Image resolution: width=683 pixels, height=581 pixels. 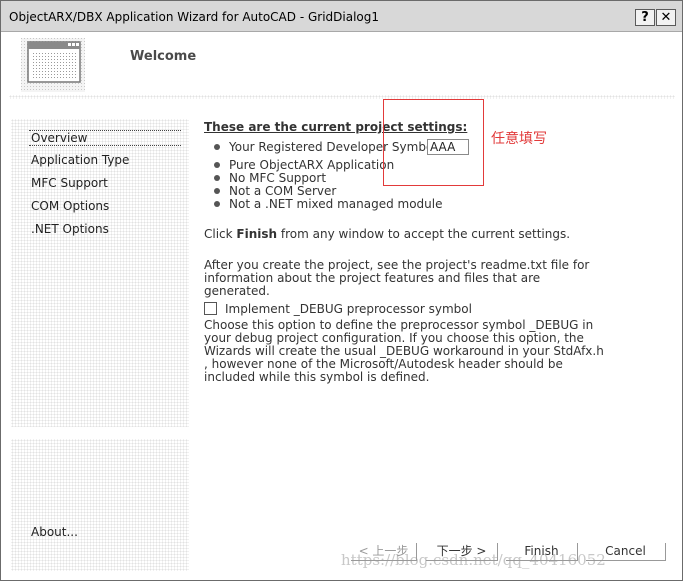 What do you see at coordinates (384, 552) in the screenshot?
I see `back-button: < 上一步` at bounding box center [384, 552].